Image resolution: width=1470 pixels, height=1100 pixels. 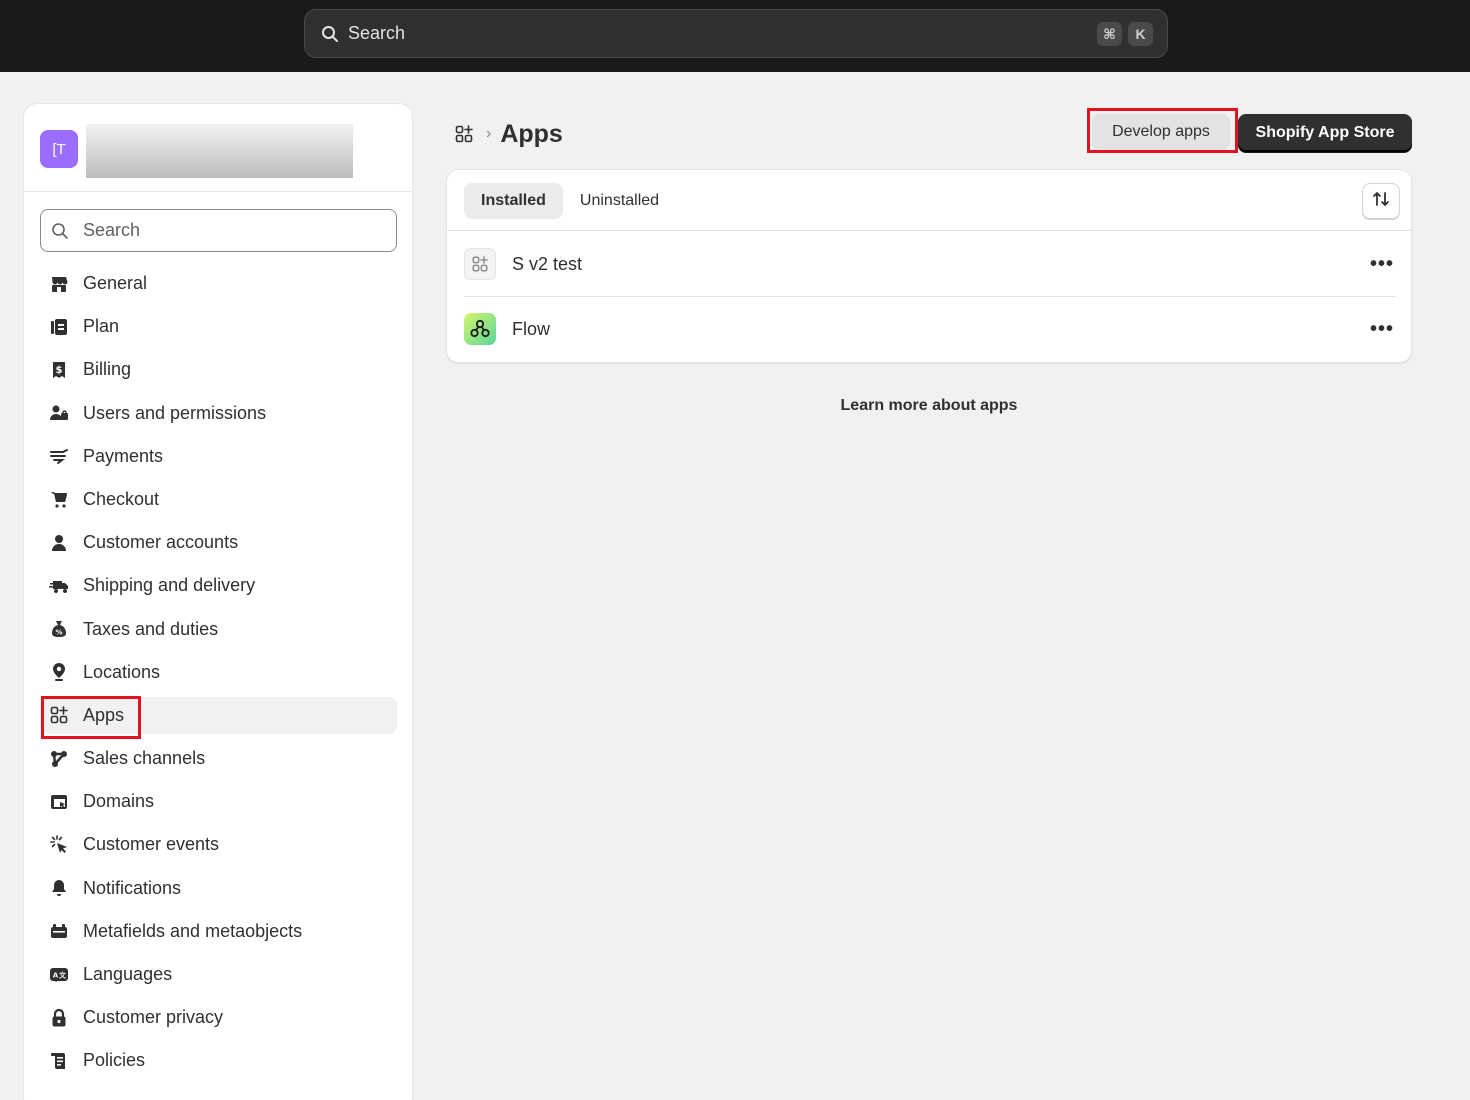 What do you see at coordinates (218, 230) in the screenshot?
I see `settings-search-input: Search` at bounding box center [218, 230].